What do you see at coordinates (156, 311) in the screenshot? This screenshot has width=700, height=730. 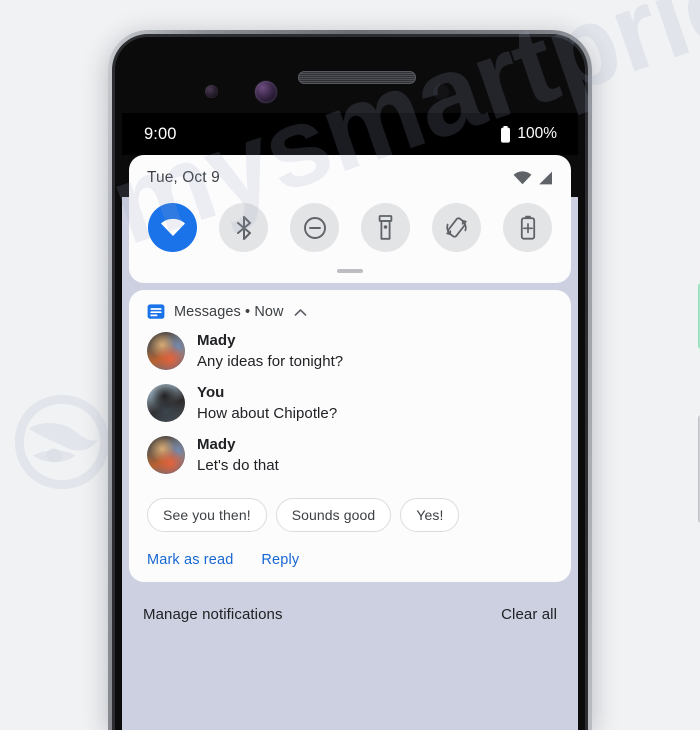 I see `messages-app-icon` at bounding box center [156, 311].